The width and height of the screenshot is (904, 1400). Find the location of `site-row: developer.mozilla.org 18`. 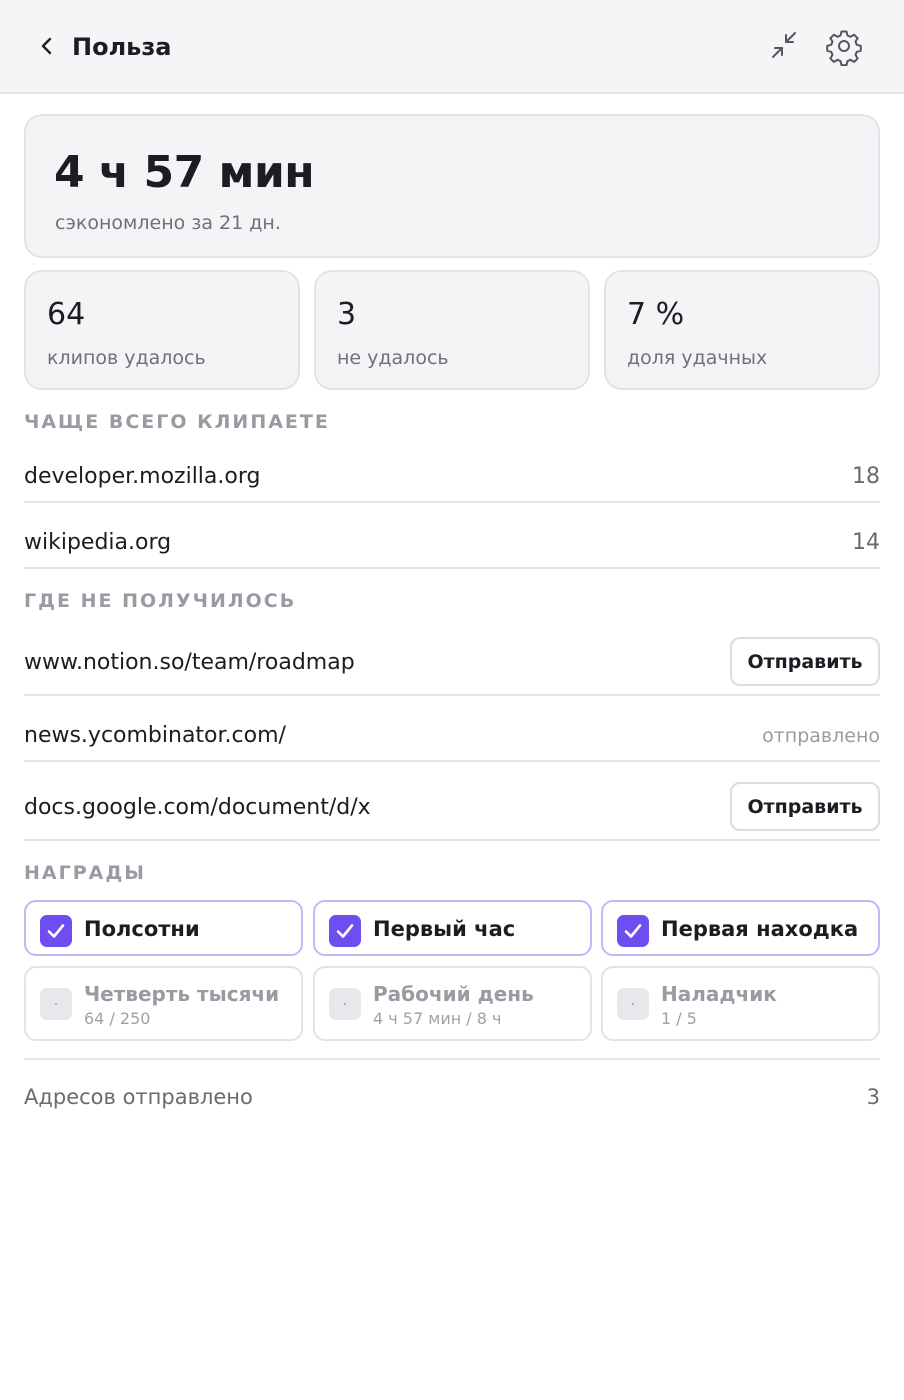

site-row: developer.mozilla.org 18 is located at coordinates (452, 477).